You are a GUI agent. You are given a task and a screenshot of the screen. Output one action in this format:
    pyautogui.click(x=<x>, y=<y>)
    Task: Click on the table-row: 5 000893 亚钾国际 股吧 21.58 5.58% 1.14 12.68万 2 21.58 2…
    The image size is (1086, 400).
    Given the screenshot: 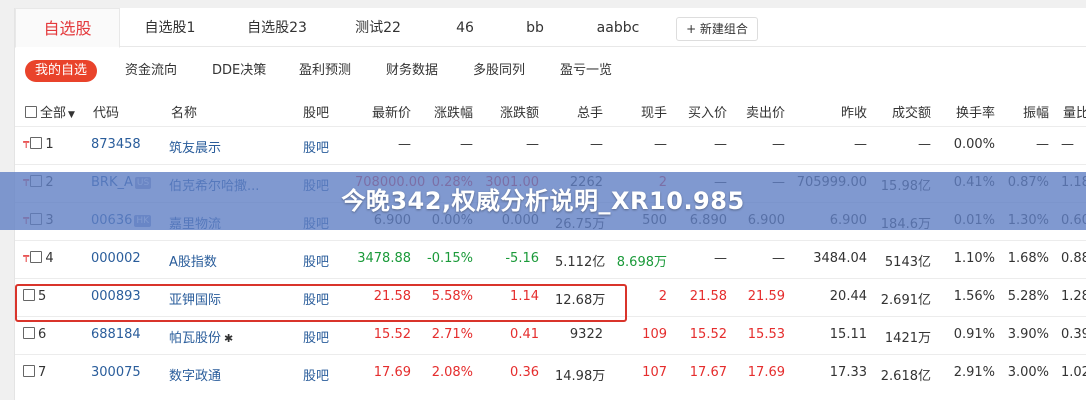 What is the action you would take?
    pyautogui.click(x=550, y=297)
    